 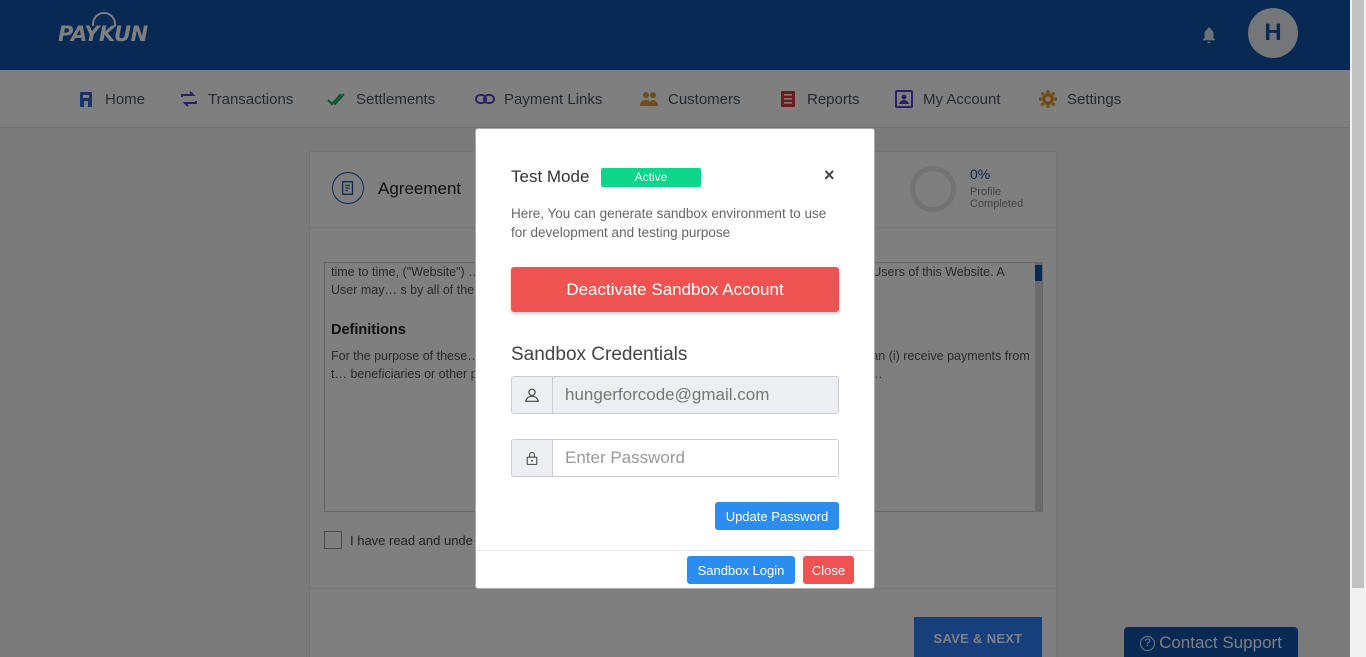 I want to click on password-input-group, so click(x=675, y=458).